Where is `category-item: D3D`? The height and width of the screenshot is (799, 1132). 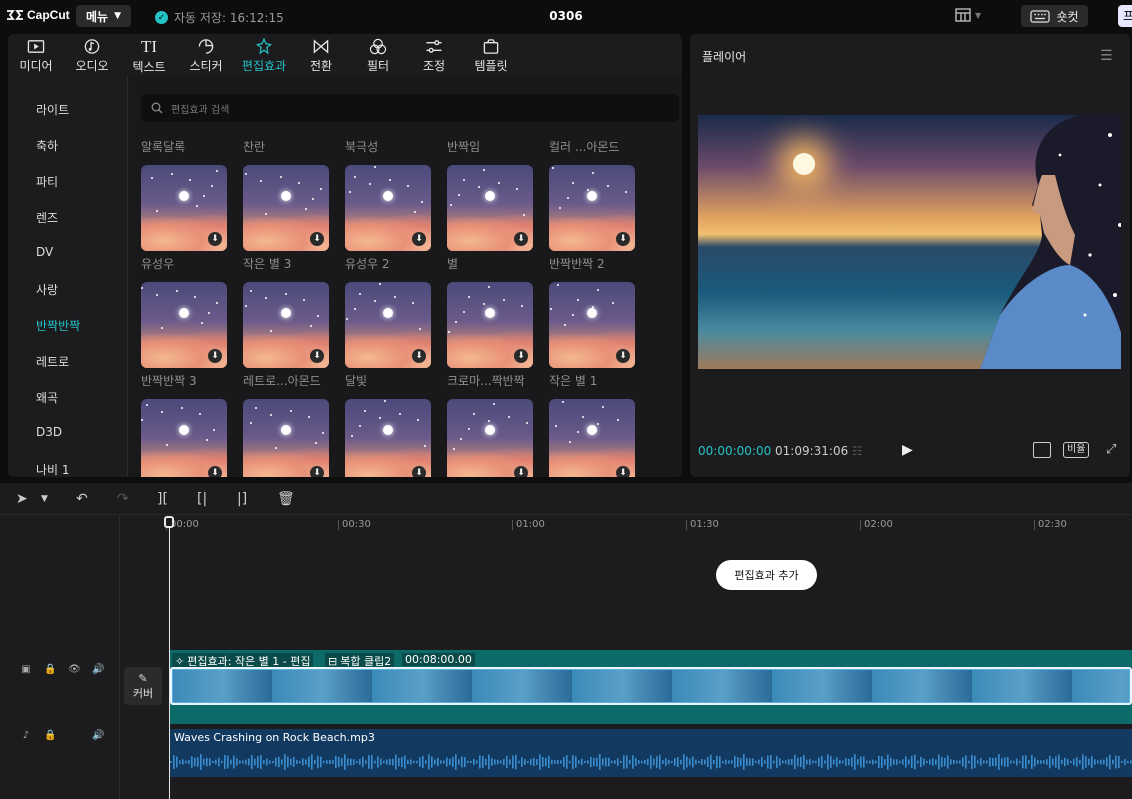
category-item: D3D is located at coordinates (49, 432).